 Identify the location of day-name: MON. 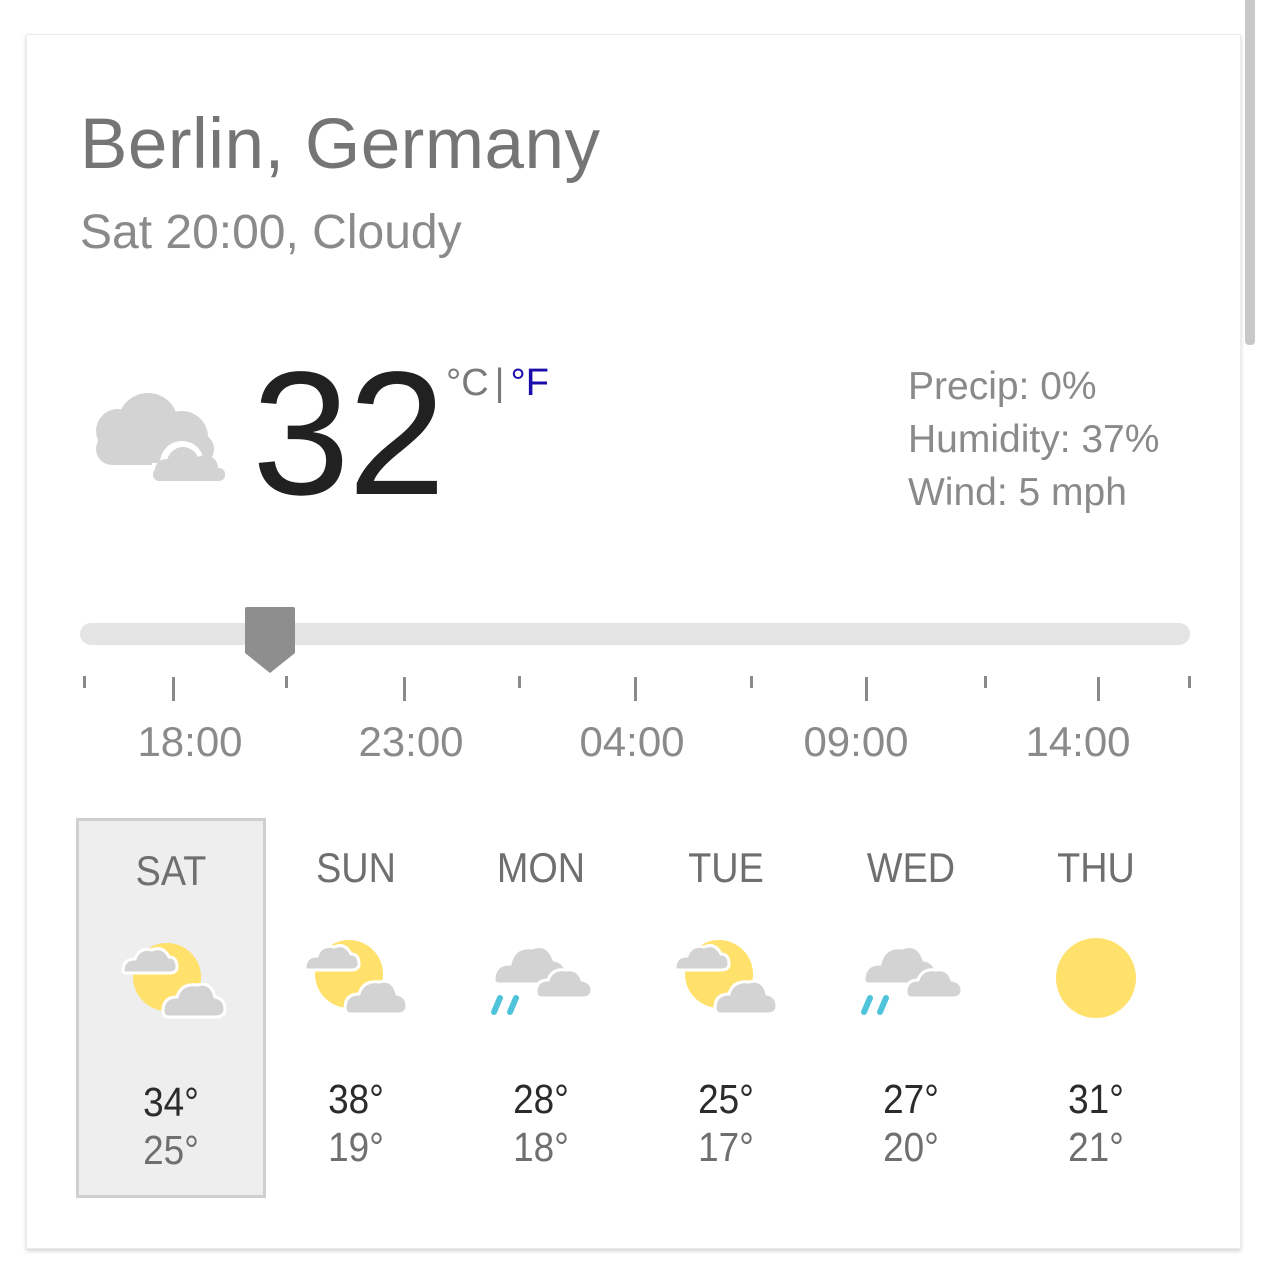
(541, 867).